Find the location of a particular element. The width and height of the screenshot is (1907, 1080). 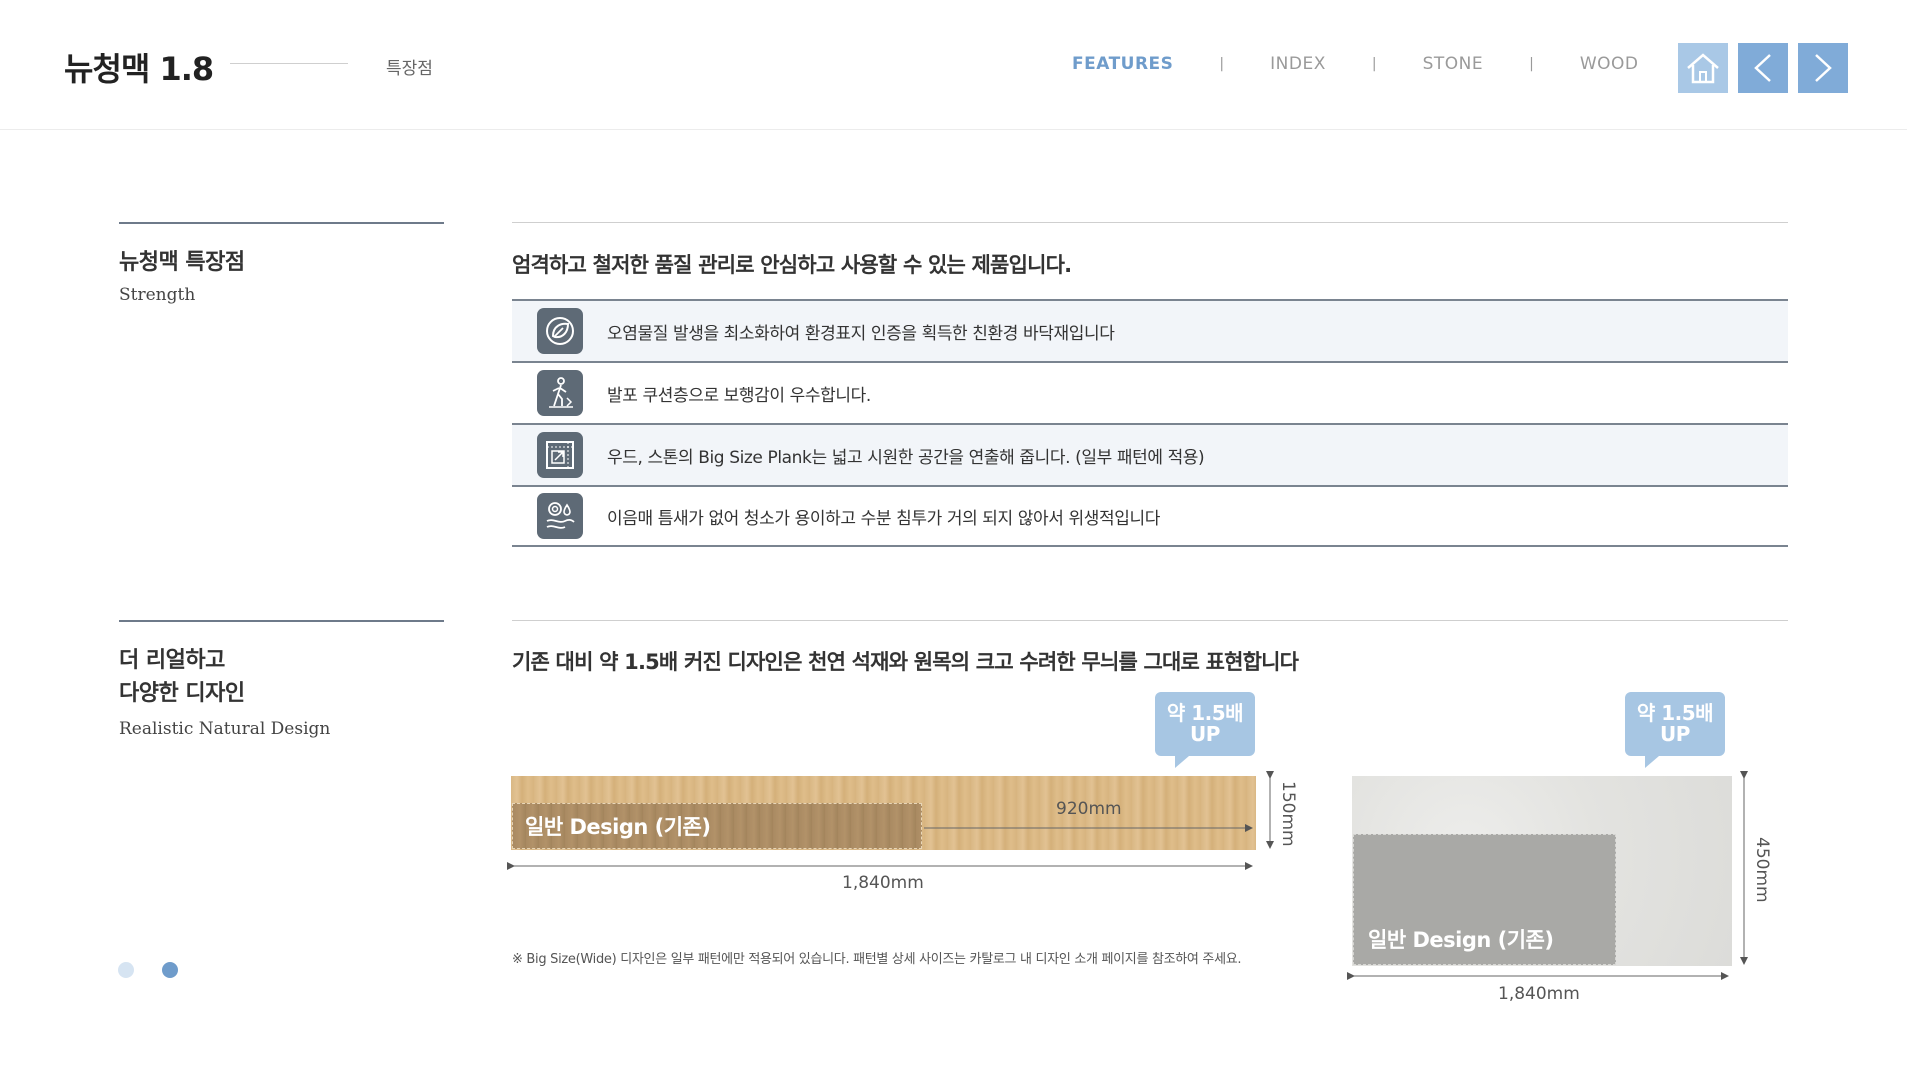

wood-standard-label: 일반 Design (기존) is located at coordinates (618, 827).